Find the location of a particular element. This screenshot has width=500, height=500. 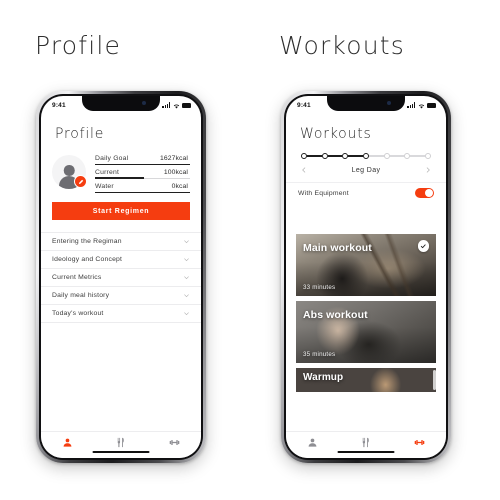

workout-title: Warmup is located at coordinates (323, 377).